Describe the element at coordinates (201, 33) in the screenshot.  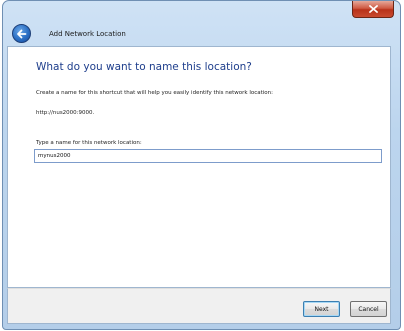
I see `wizard-header: Add Network Location` at that location.